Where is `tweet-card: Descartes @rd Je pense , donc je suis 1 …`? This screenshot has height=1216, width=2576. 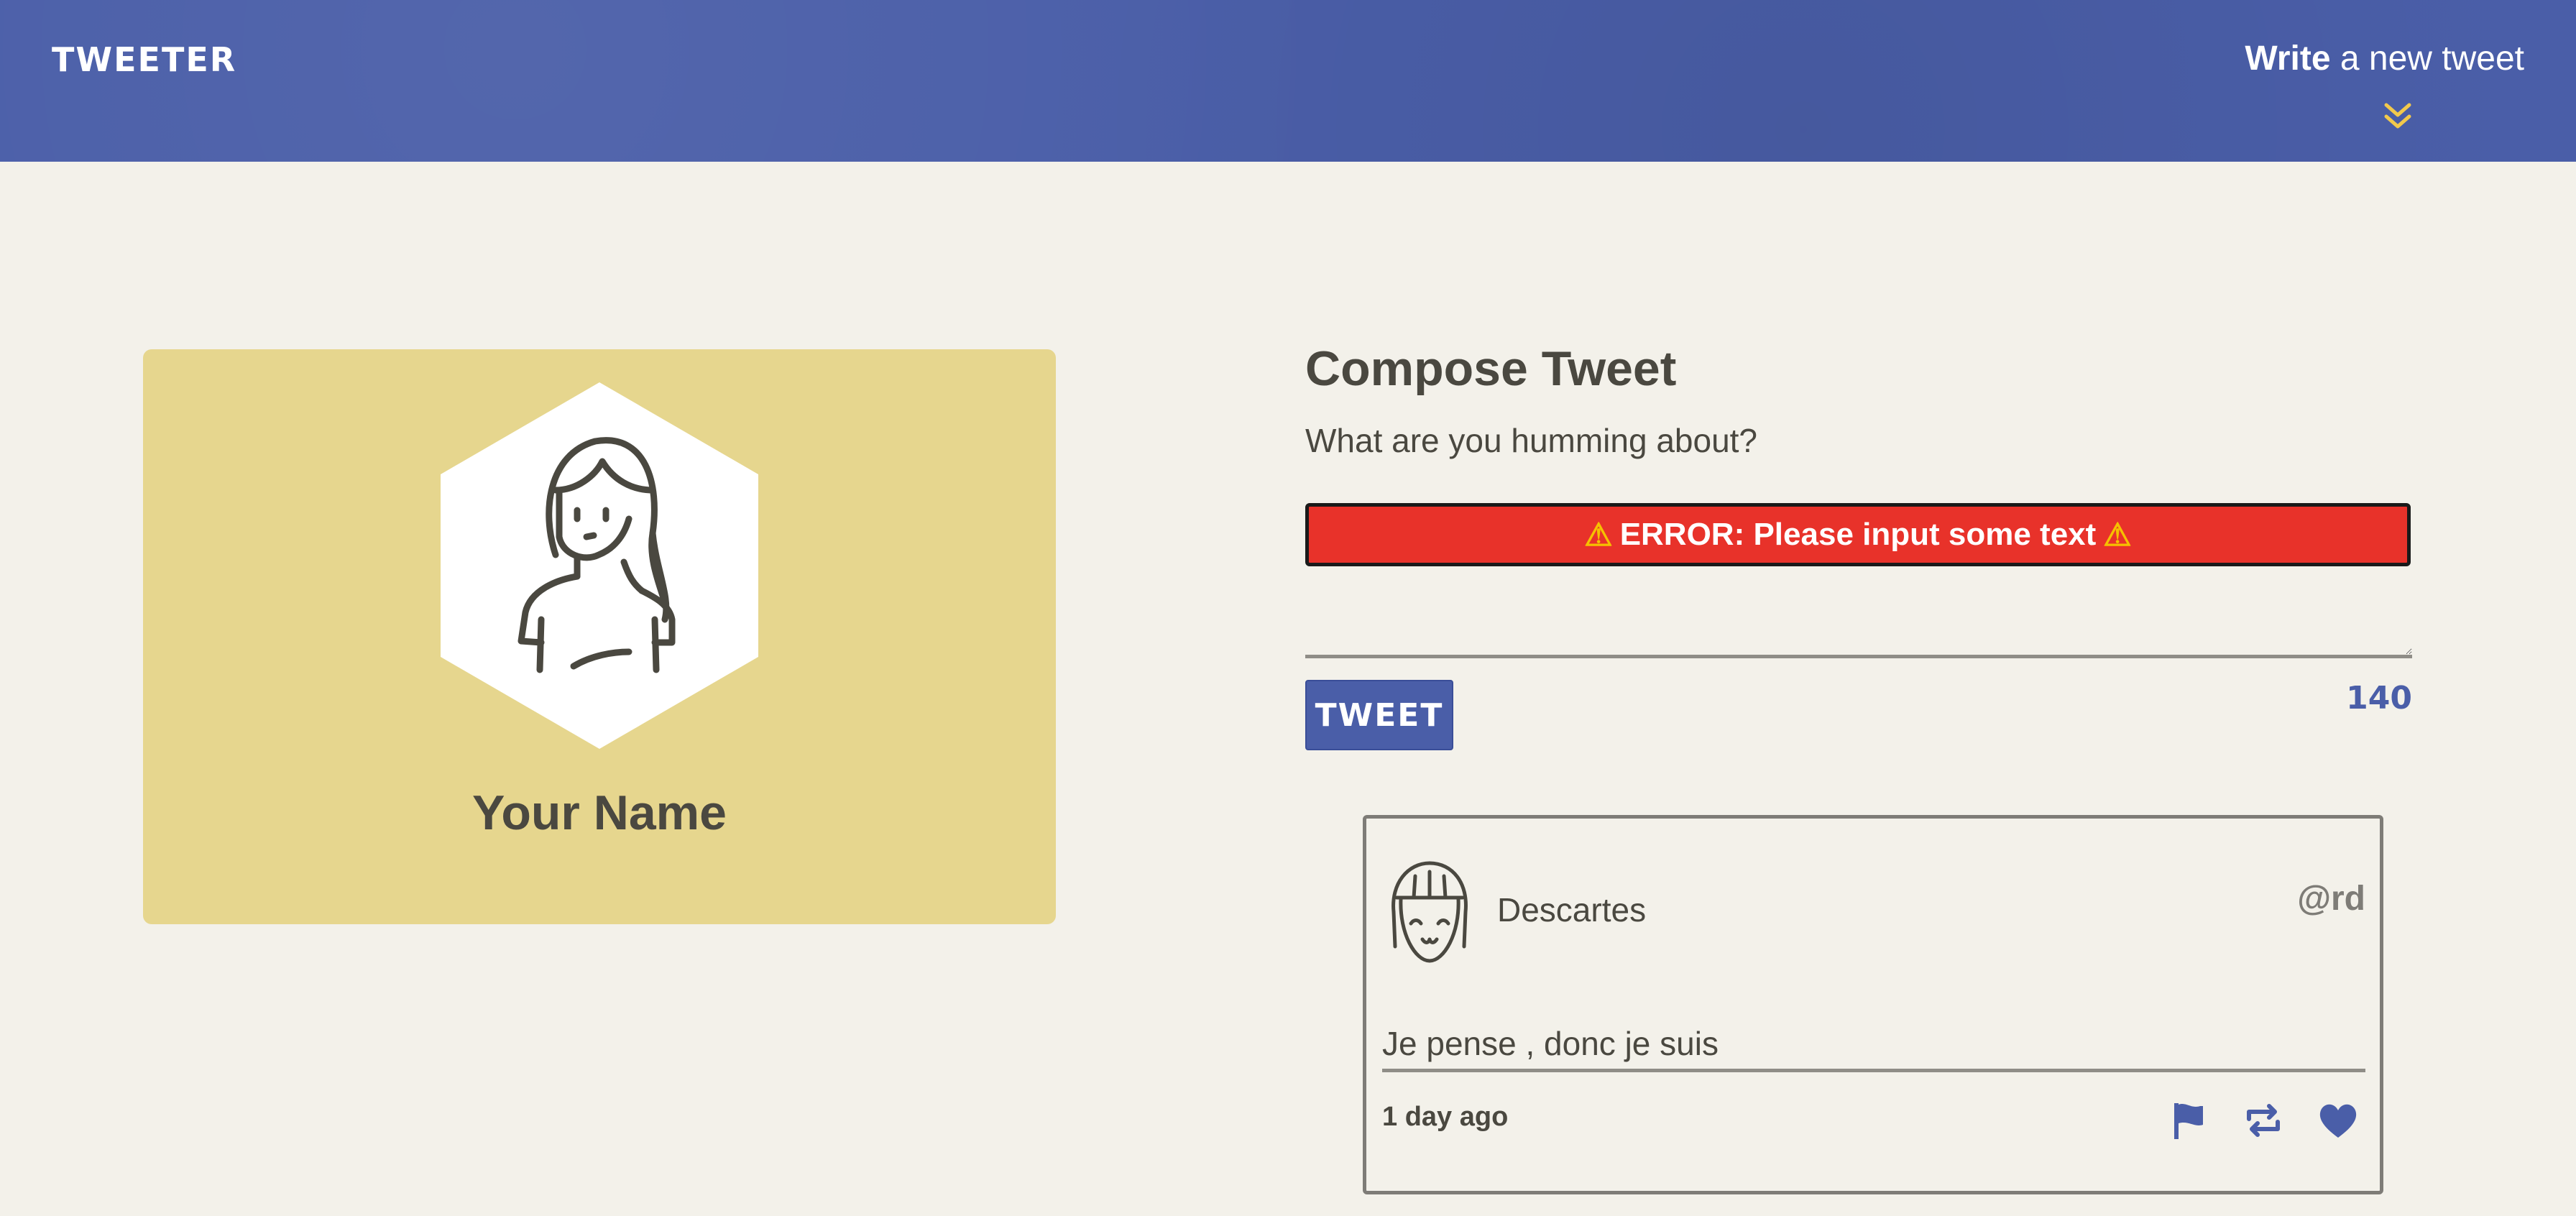
tweet-card: Descartes @rd Je pense , donc je suis 1 … is located at coordinates (1873, 1004).